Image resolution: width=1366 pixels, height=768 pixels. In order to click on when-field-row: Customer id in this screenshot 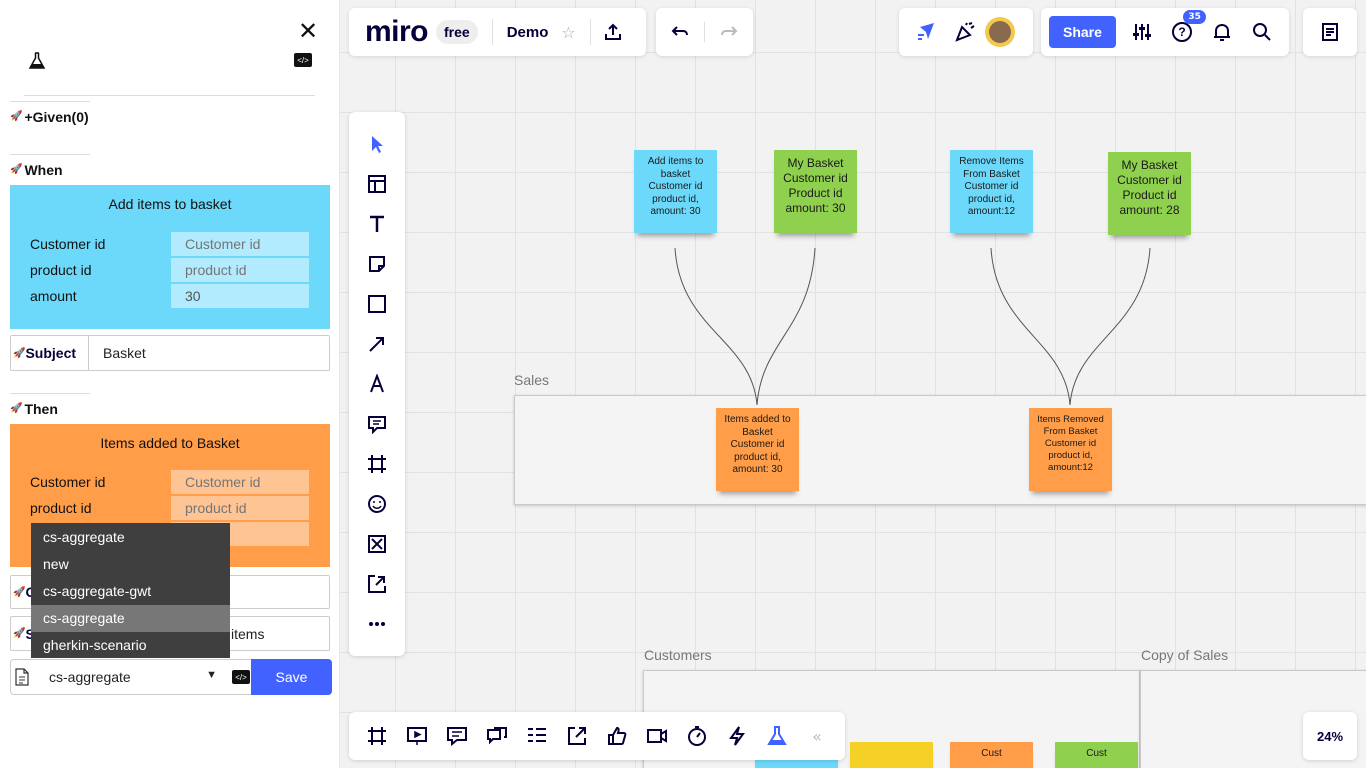, I will do `click(170, 244)`.